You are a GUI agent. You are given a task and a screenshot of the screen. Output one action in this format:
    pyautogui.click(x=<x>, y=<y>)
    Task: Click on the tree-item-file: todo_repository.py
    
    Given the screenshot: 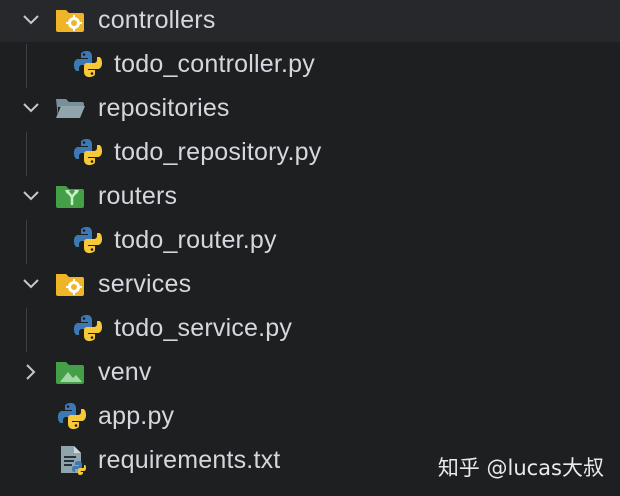 What is the action you would take?
    pyautogui.click(x=310, y=152)
    